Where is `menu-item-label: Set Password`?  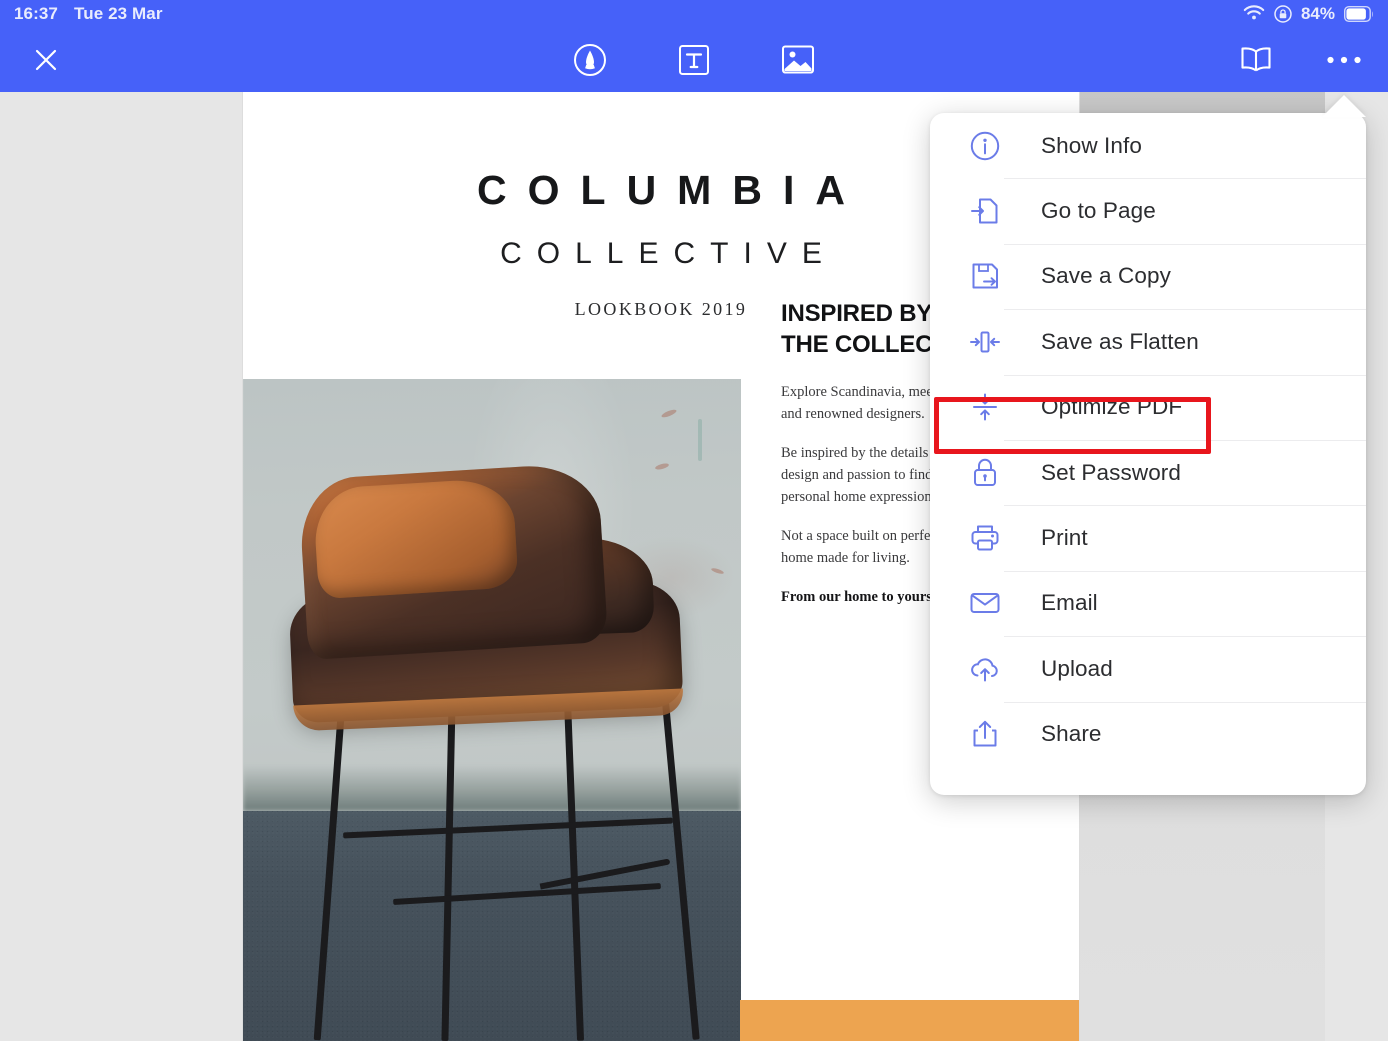 menu-item-label: Set Password is located at coordinates (1111, 472).